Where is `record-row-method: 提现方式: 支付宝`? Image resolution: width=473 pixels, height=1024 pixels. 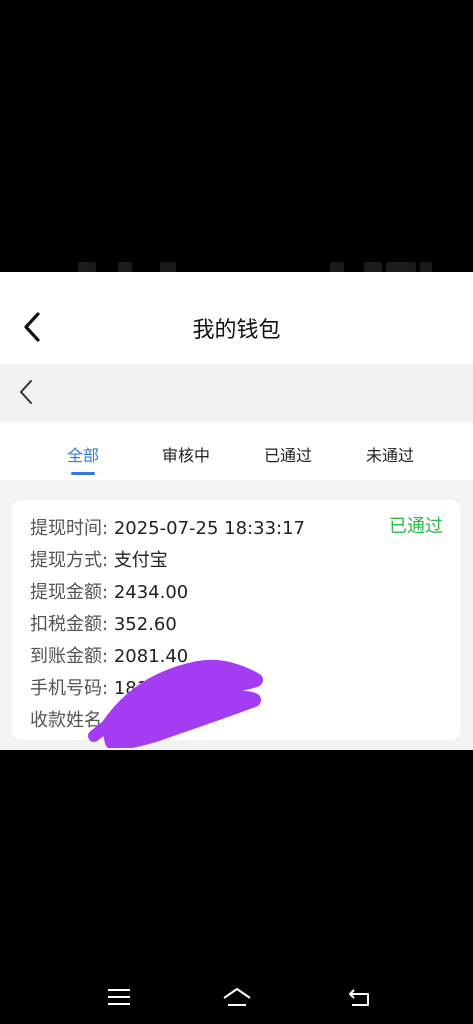 record-row-method: 提现方式: 支付宝 is located at coordinates (99, 559).